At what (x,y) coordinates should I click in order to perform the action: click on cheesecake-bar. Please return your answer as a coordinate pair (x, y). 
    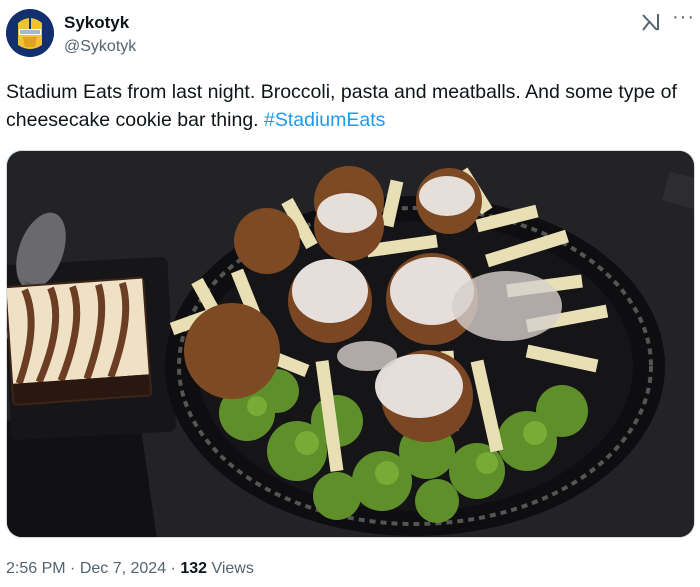
    Looking at the image, I should click on (80, 341).